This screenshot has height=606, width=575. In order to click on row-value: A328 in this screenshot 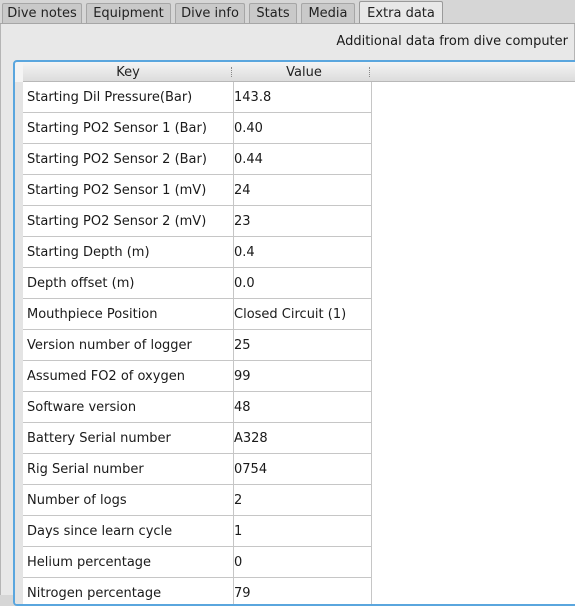, I will do `click(251, 438)`.